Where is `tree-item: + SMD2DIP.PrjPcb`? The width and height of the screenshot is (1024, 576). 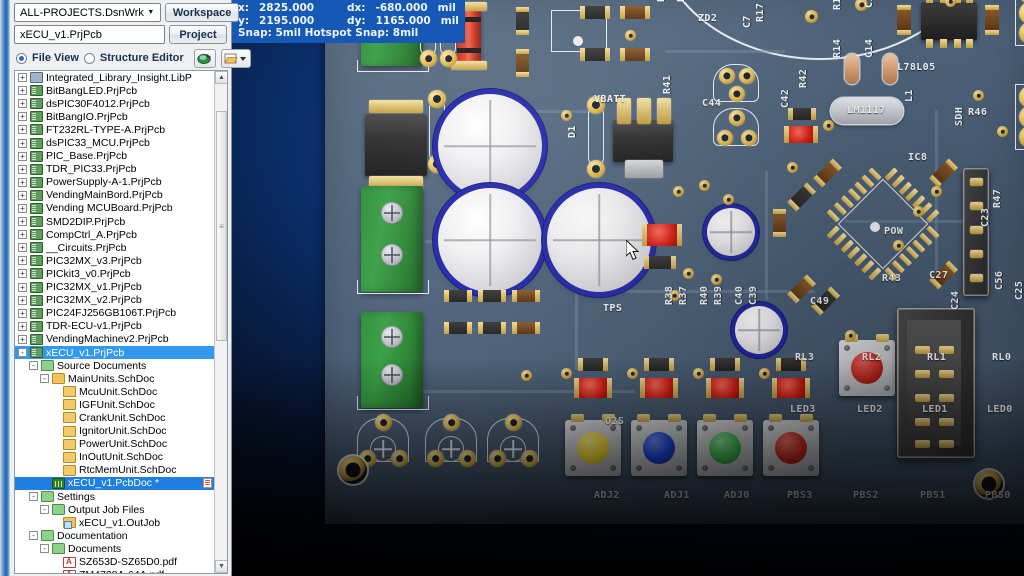
tree-item: + SMD2DIP.PrjPcb is located at coordinates (114, 221).